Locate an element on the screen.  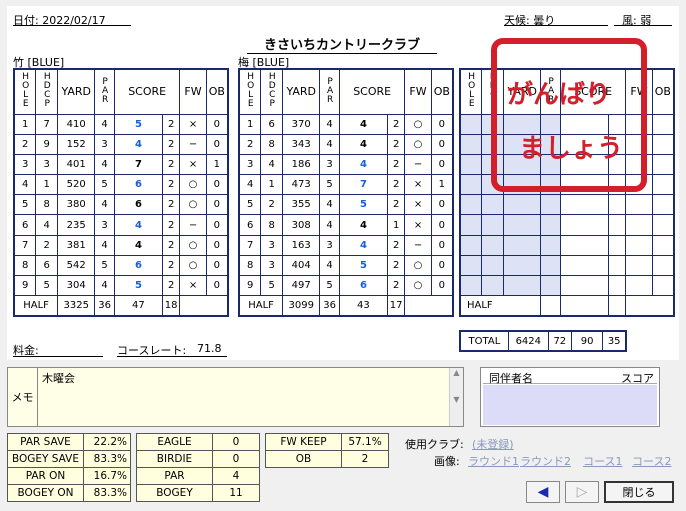
image-course2-link: コース2 is located at coordinates (651, 461).